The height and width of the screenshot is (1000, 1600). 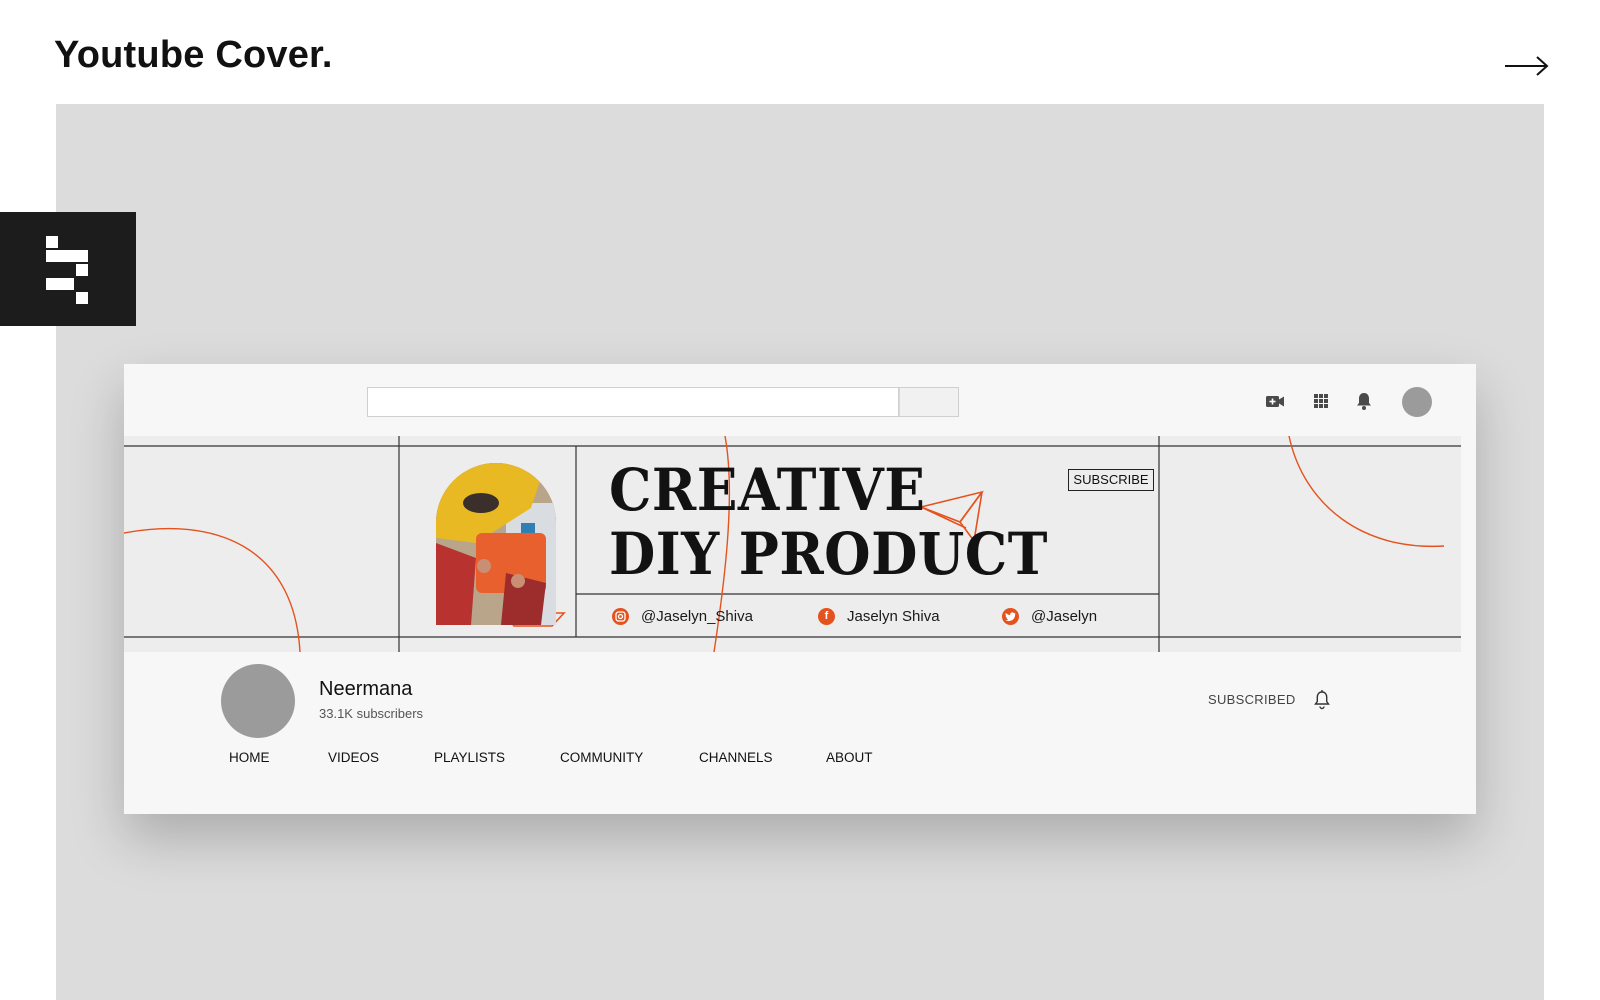 I want to click on pixel-logo-icon, so click(x=67, y=270).